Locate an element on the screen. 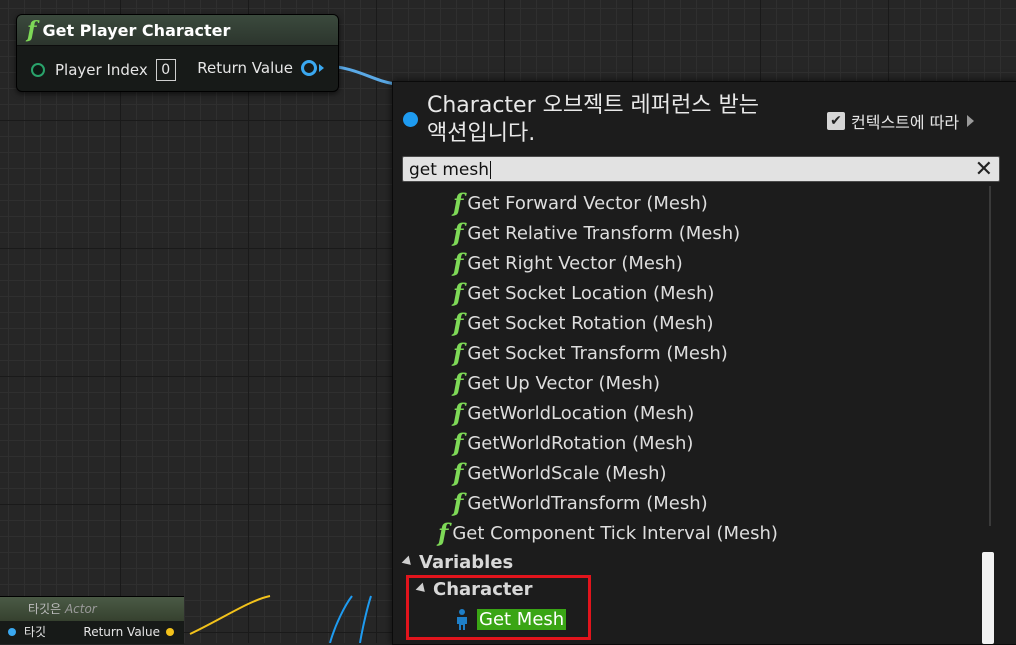 This screenshot has height=645, width=1016. list-item-label: Get Socket Location (Mesh) is located at coordinates (591, 293).